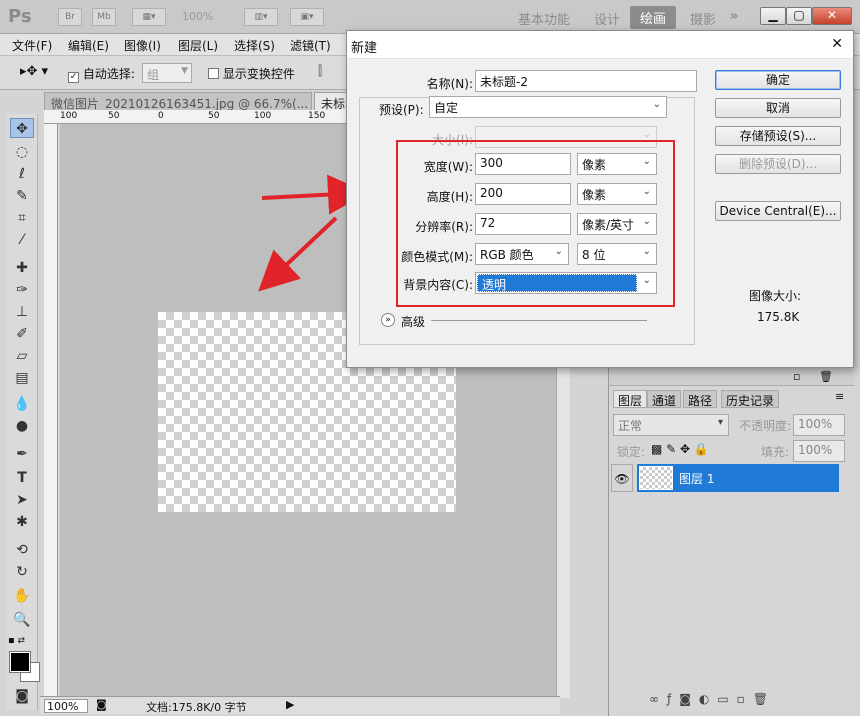 The width and height of the screenshot is (860, 716). What do you see at coordinates (22, 620) in the screenshot?
I see `zoom-tool-icon: 🔍` at bounding box center [22, 620].